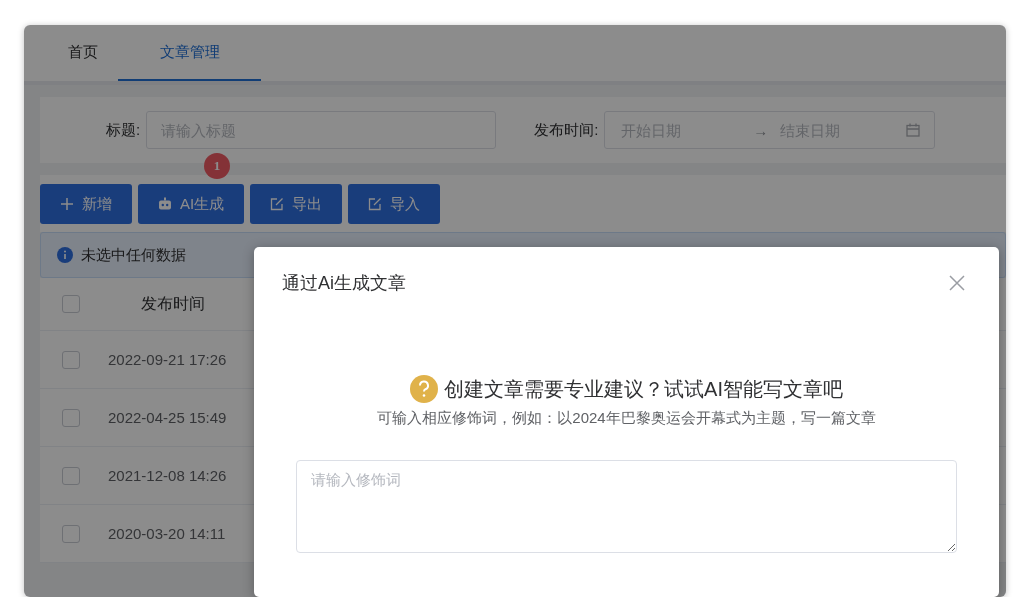  Describe the element at coordinates (643, 389) in the screenshot. I see `dialog-heading: 创建文章需要专业建议？试试AI智能写文章吧` at that location.